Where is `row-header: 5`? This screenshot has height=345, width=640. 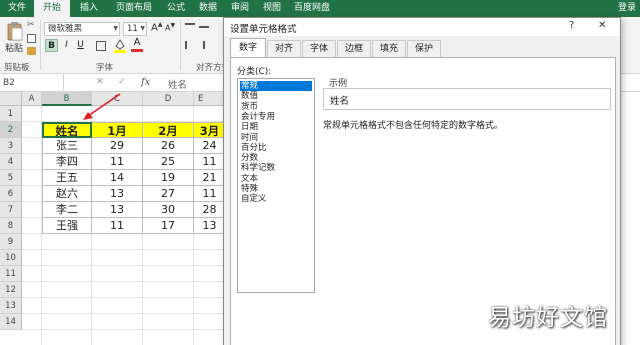 row-header: 5 is located at coordinates (11, 178).